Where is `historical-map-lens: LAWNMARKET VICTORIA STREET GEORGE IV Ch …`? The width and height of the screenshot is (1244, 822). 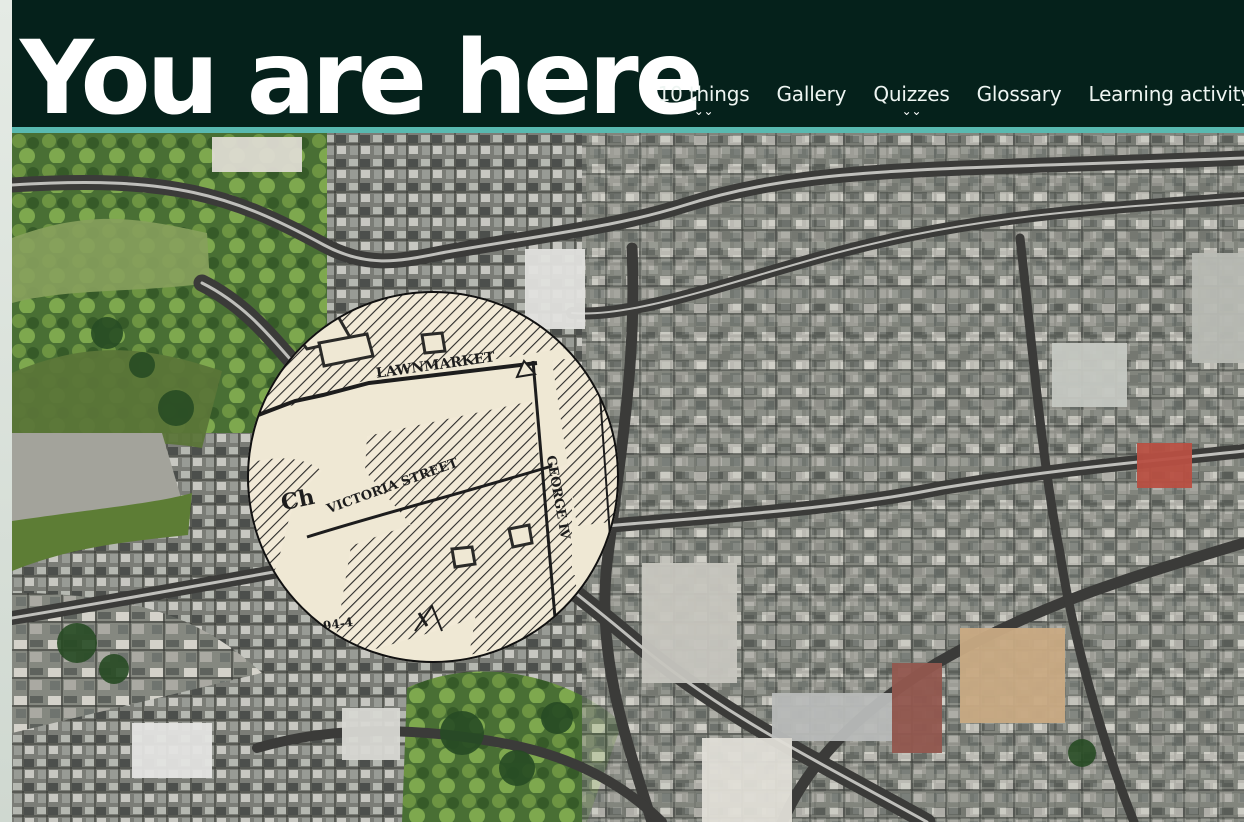
historical-map-lens: LAWNMARKET VICTORIA STREET GEORGE IV Ch … is located at coordinates (433, 477).